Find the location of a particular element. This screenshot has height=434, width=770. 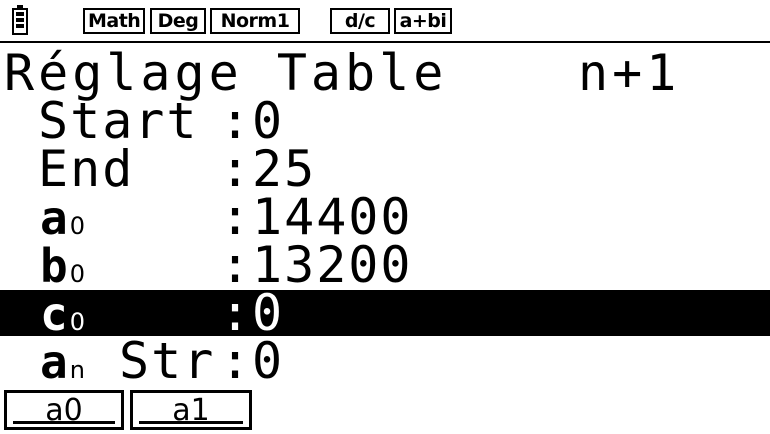

title-label: Réglage Table is located at coordinates (226, 73).